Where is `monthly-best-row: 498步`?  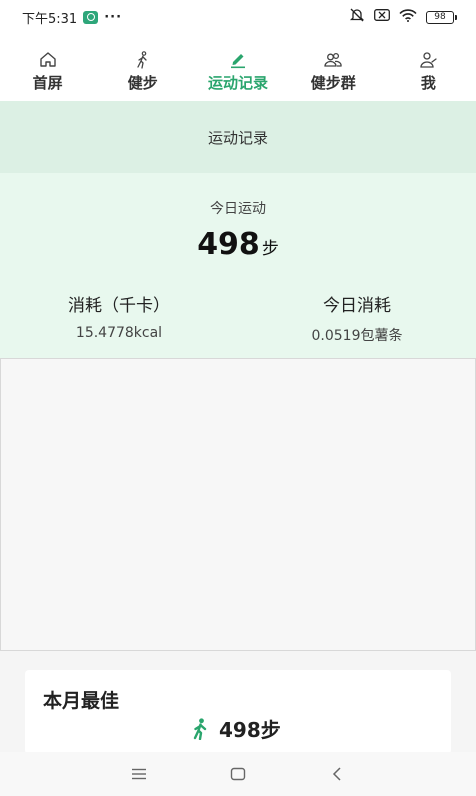
monthly-best-row: 498步 is located at coordinates (236, 728).